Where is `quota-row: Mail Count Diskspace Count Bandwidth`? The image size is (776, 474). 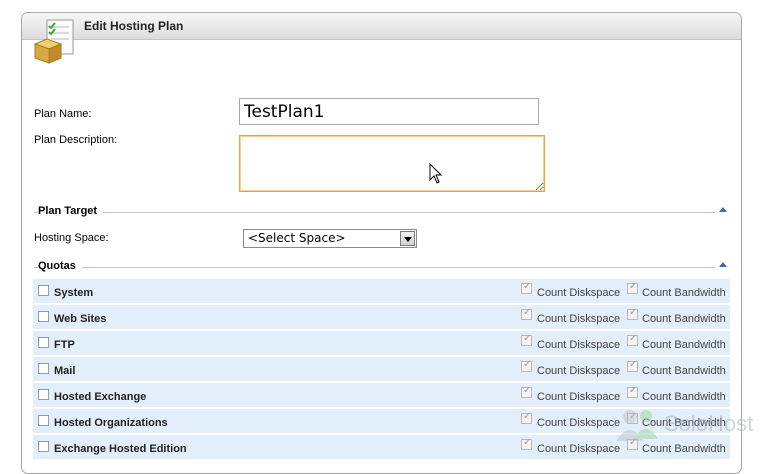
quota-row: Mail Count Diskspace Count Bandwidth is located at coordinates (381, 369).